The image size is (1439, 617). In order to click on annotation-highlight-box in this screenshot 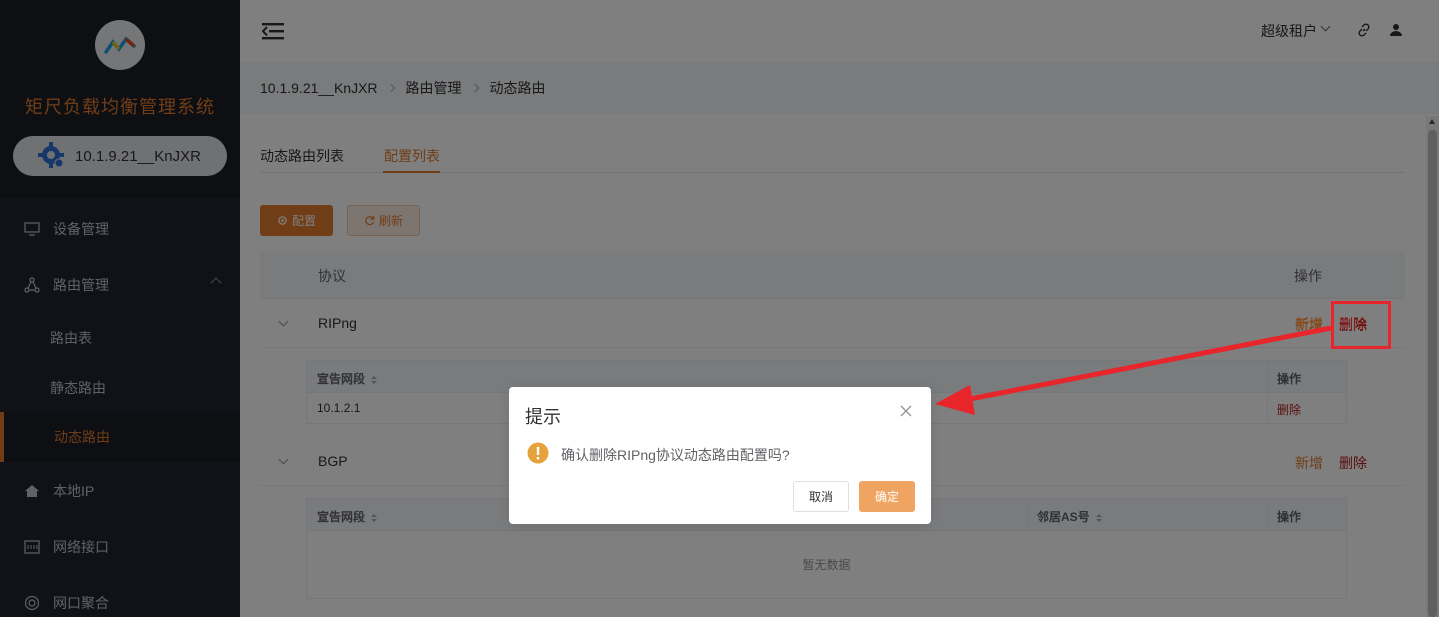, I will do `click(1361, 325)`.